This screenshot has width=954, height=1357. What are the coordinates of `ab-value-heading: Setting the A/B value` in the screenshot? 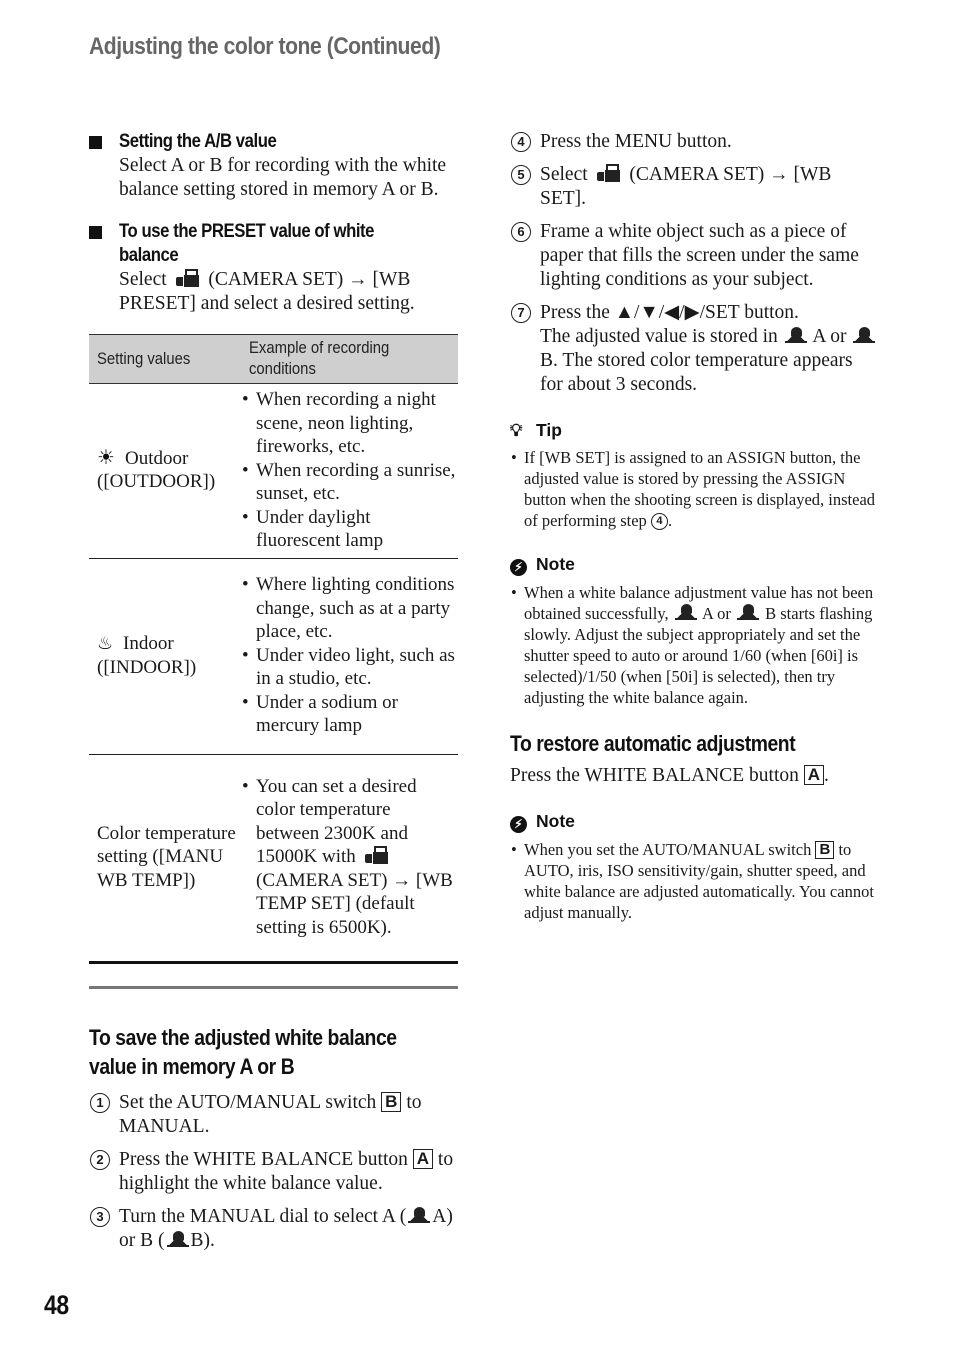 It's located at (274, 142).